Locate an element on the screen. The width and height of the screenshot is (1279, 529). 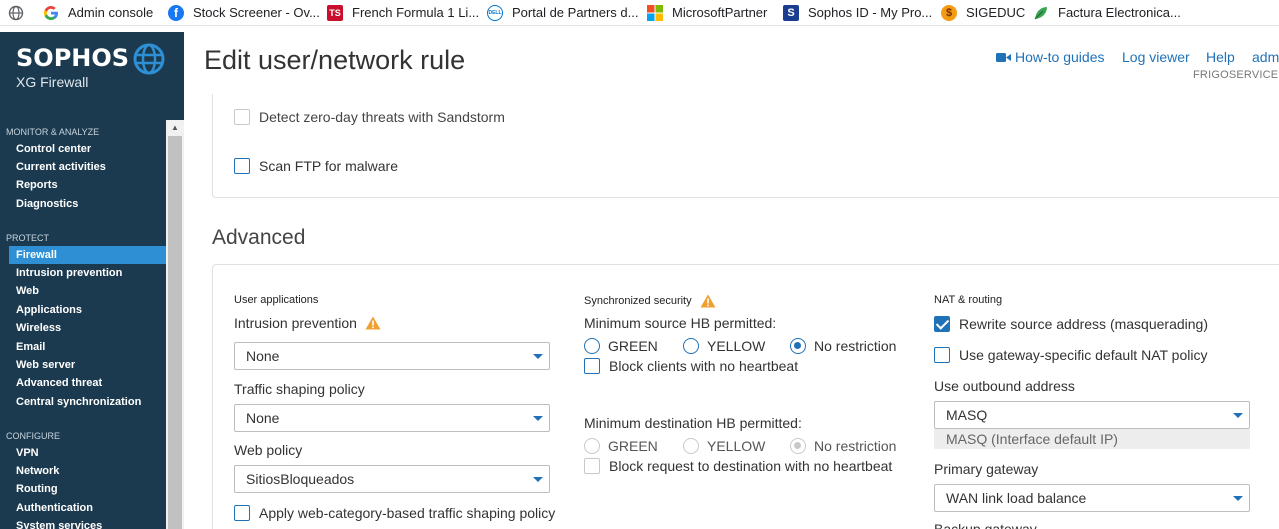
sidebar-item-email: Email is located at coordinates (83, 347).